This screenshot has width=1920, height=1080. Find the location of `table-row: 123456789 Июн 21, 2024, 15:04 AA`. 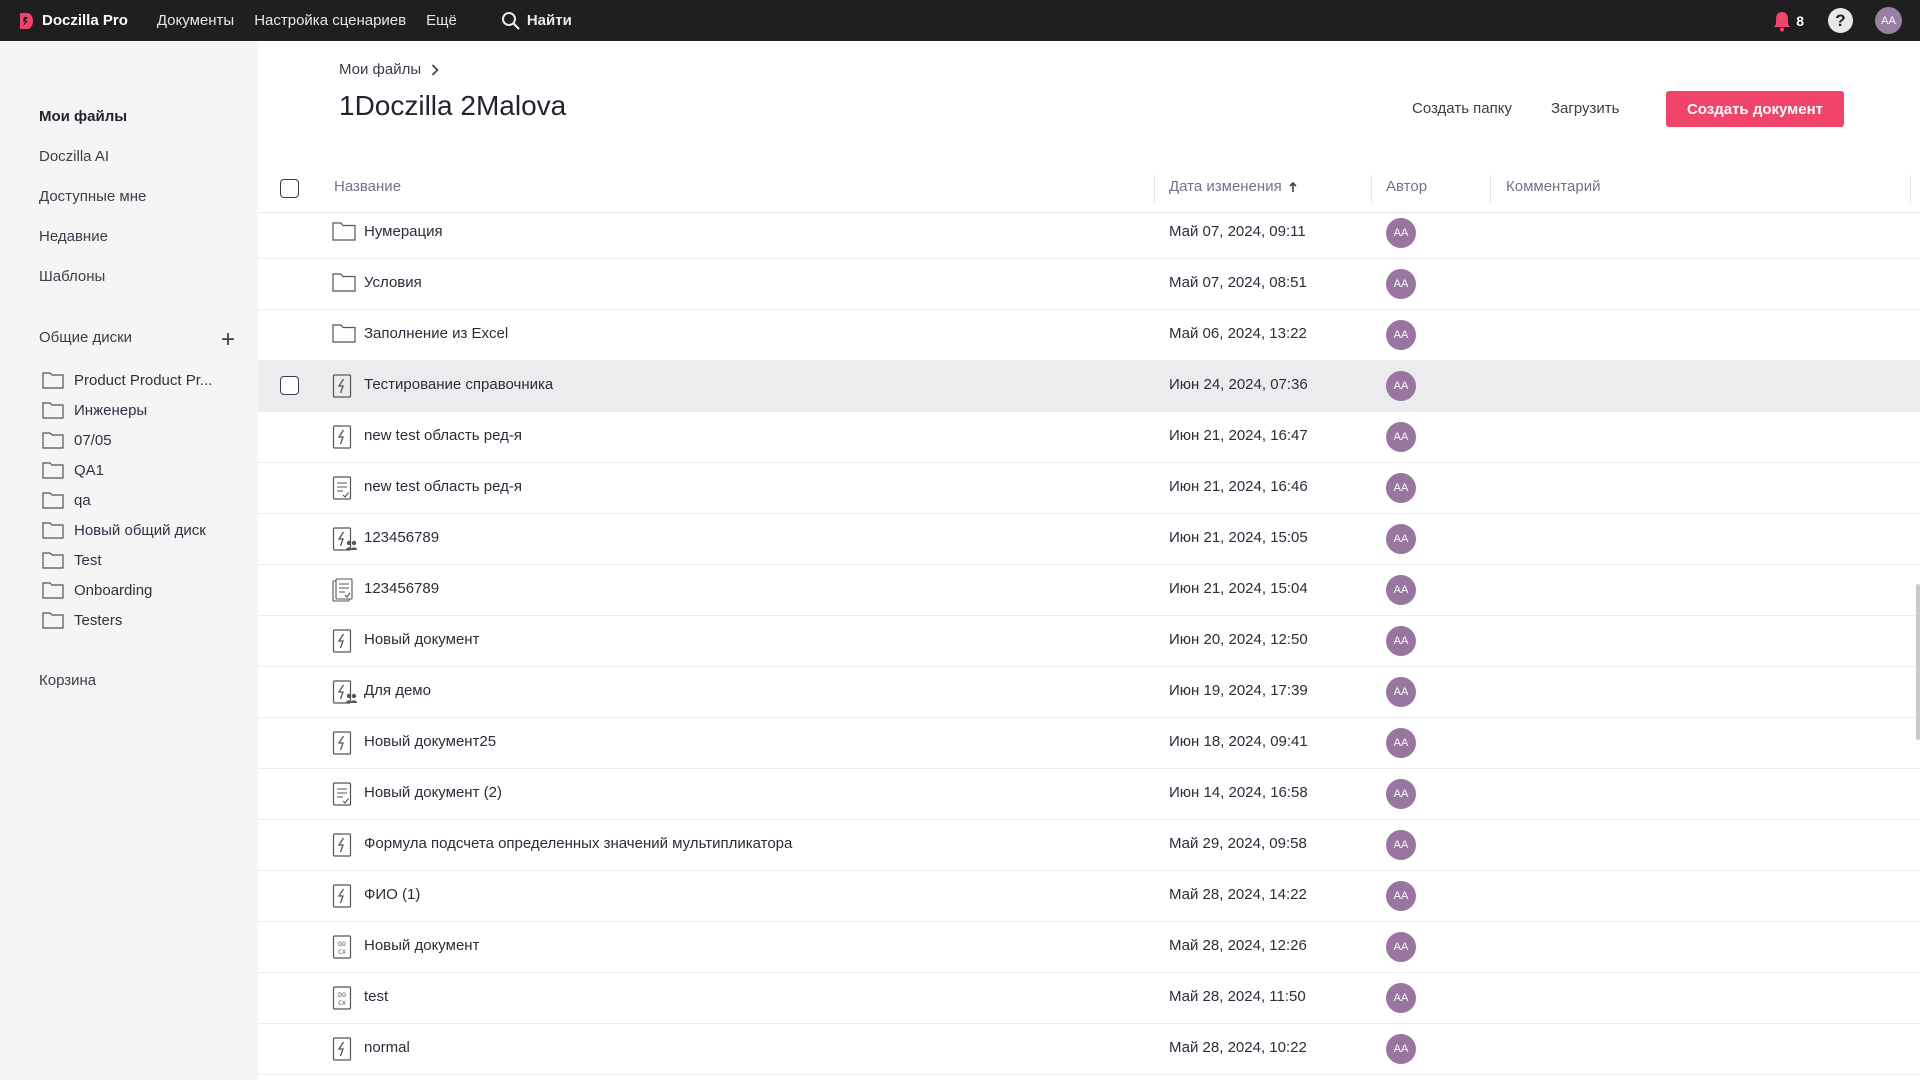

table-row: 123456789 Июн 21, 2024, 15:04 AA is located at coordinates (1089, 590).